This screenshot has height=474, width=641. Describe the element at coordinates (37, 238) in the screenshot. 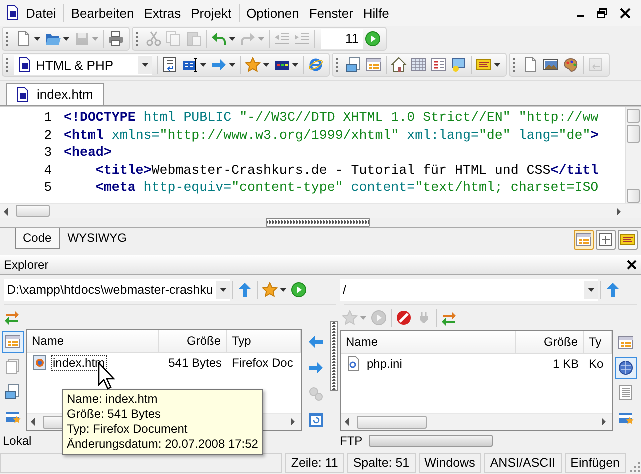

I see `editor-tab: Code` at that location.